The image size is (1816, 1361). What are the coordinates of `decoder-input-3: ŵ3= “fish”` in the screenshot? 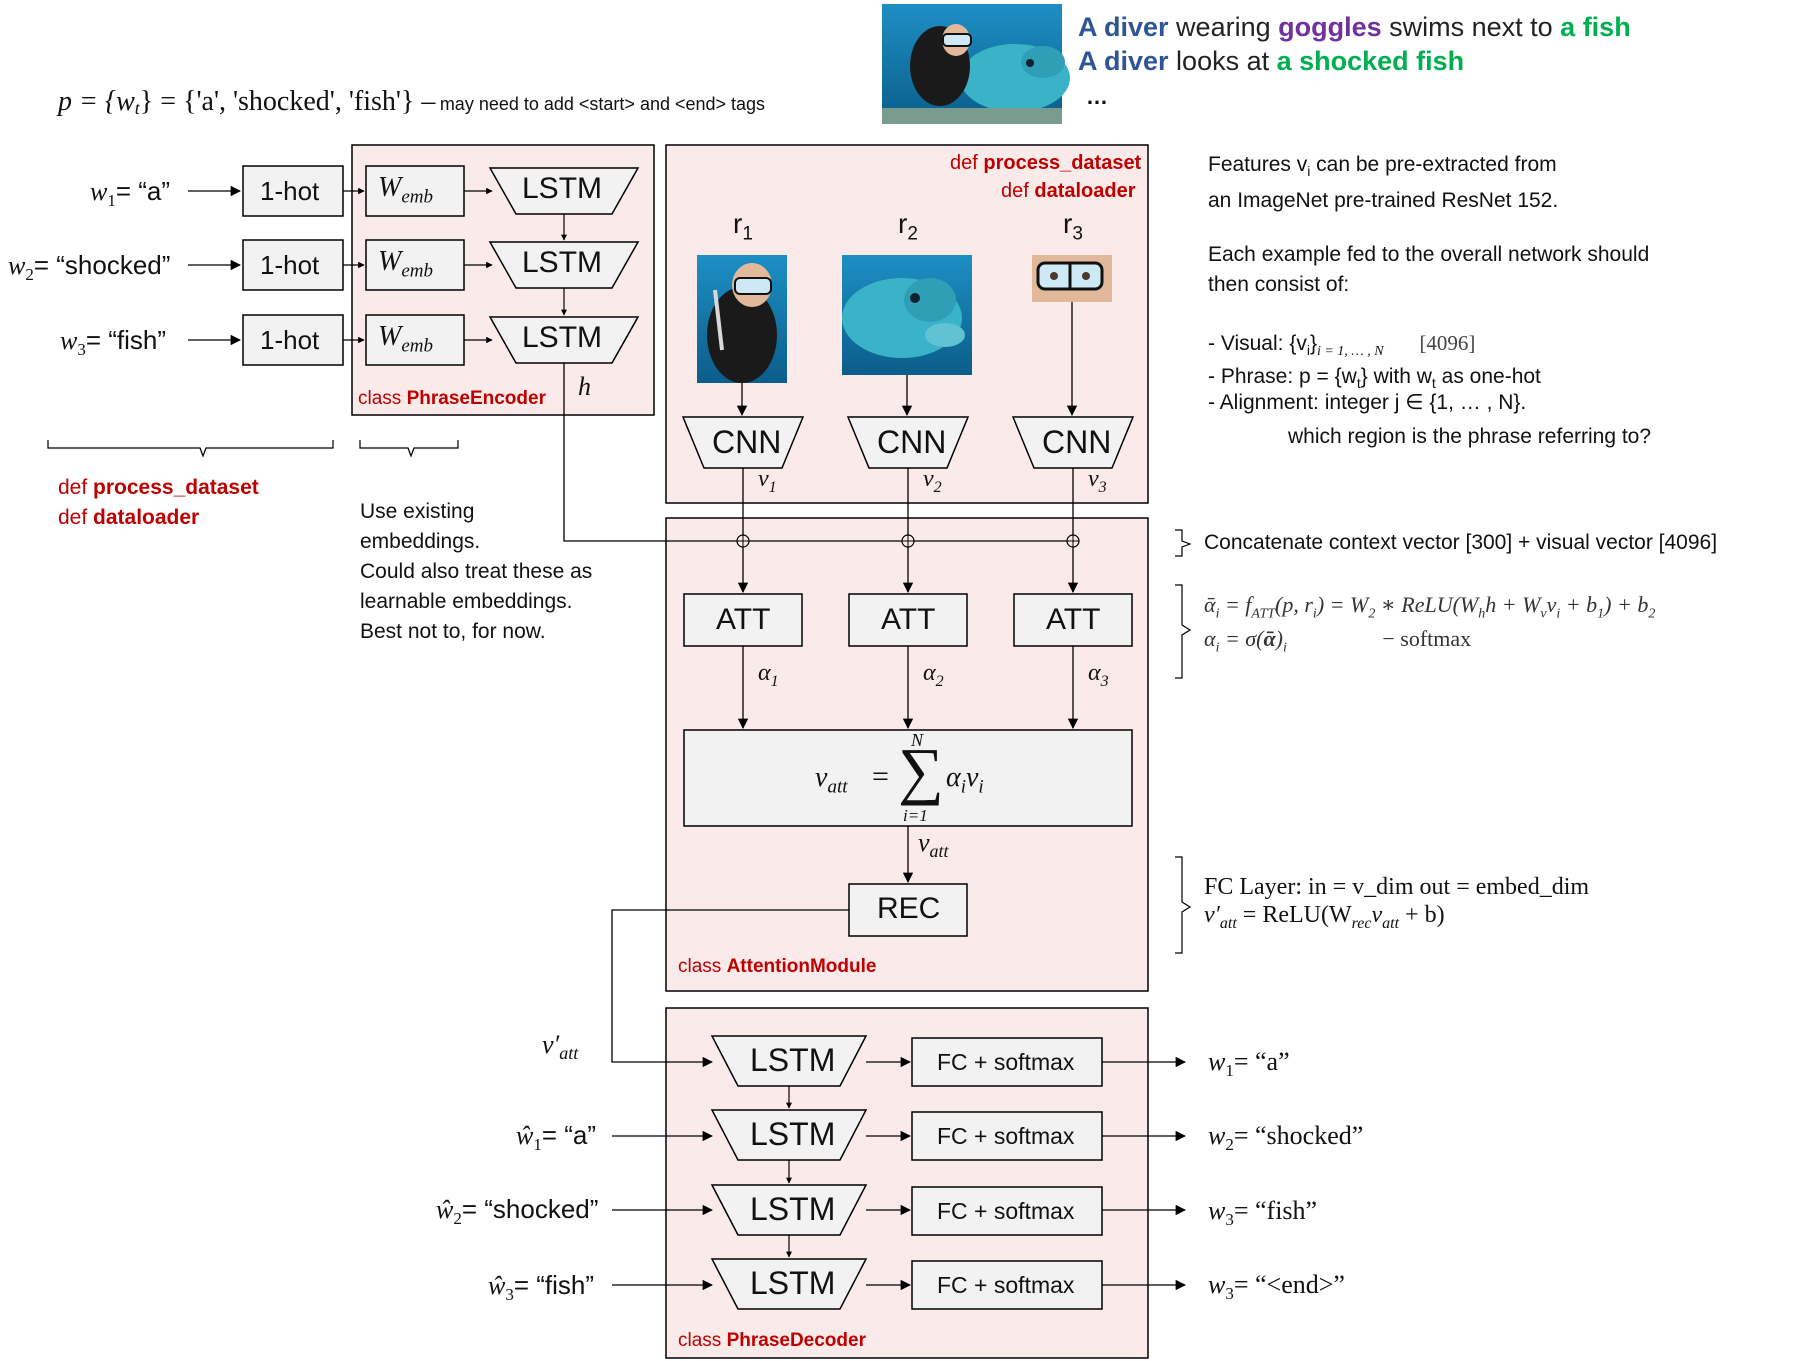 It's located at (541, 1287).